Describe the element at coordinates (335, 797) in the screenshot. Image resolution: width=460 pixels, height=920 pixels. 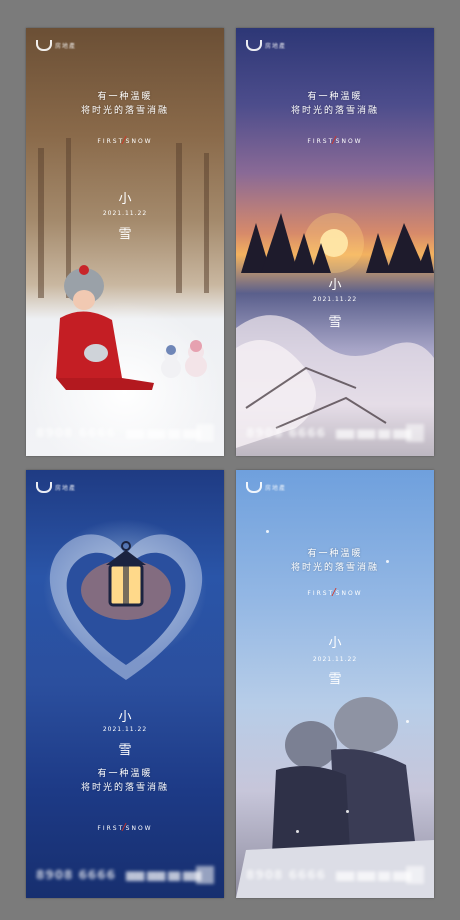
I see `children-illustration` at that location.